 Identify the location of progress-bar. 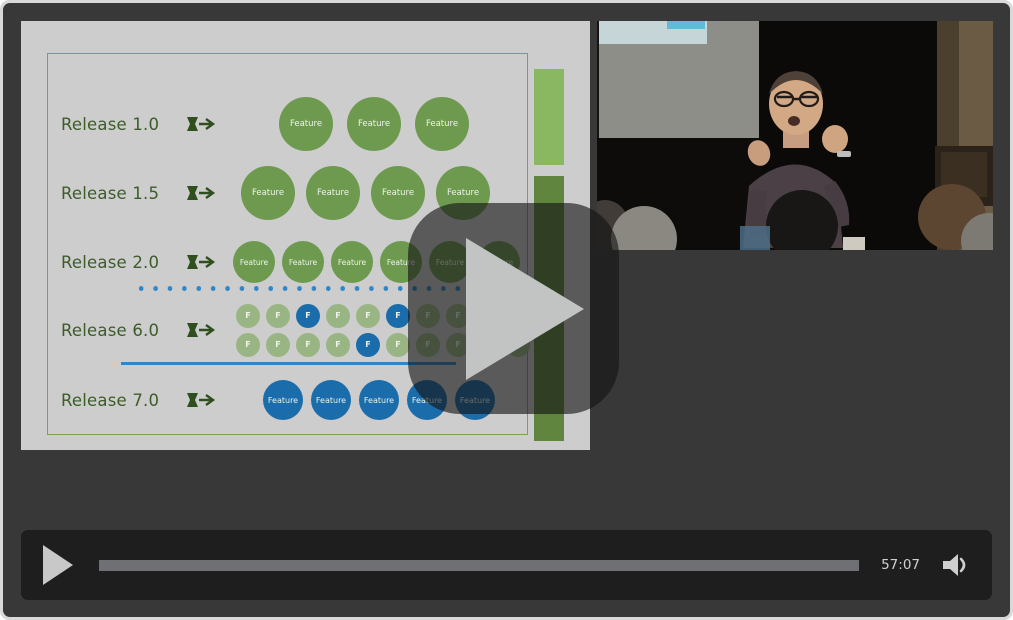
(479, 565).